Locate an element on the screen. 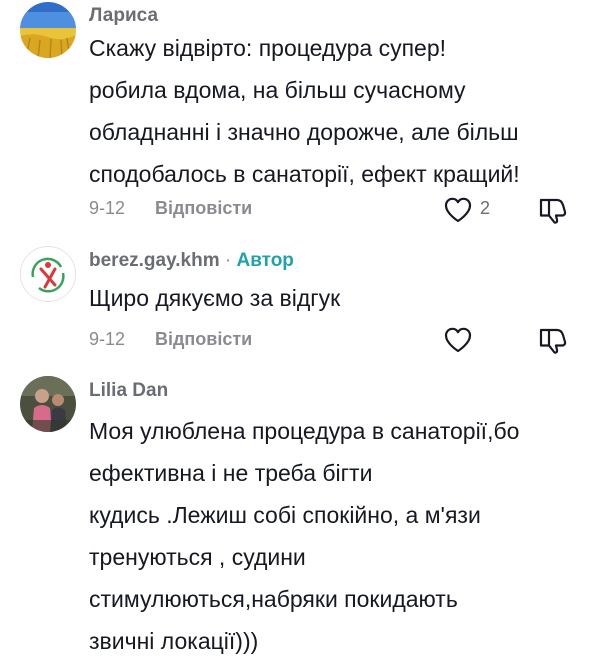 This screenshot has width=591, height=662. comment-text-line: звичні локації))) is located at coordinates (174, 641).